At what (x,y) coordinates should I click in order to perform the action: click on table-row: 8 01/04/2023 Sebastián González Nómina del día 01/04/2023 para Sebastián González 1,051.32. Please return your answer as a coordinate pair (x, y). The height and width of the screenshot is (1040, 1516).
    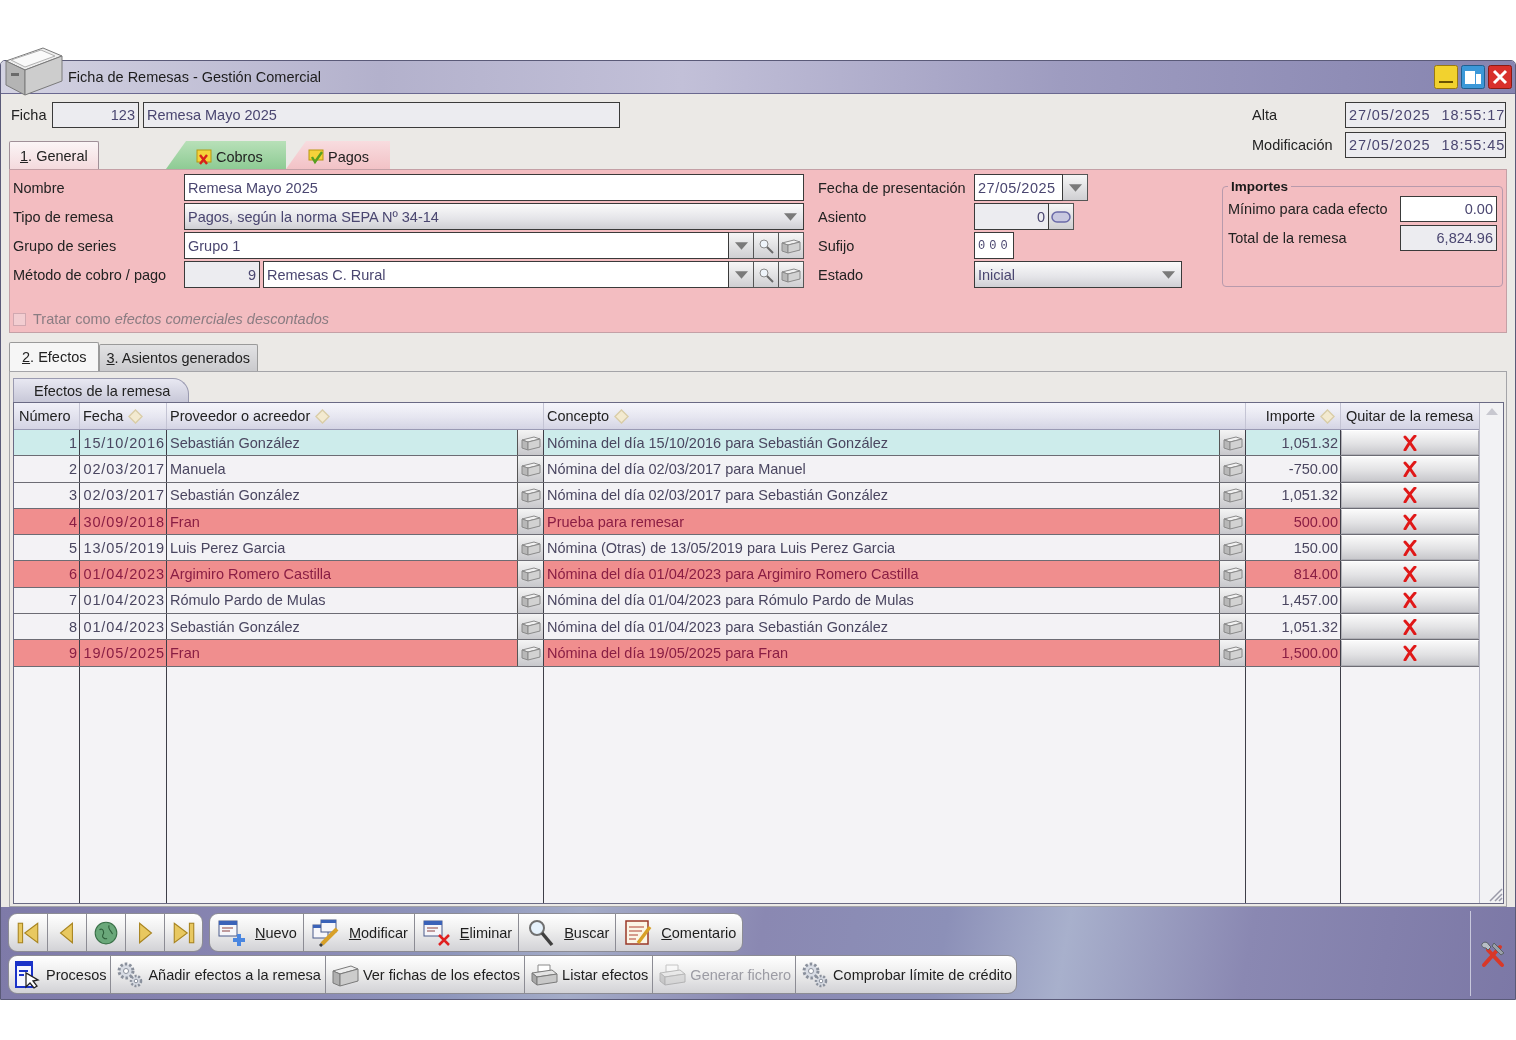
    Looking at the image, I should click on (746, 627).